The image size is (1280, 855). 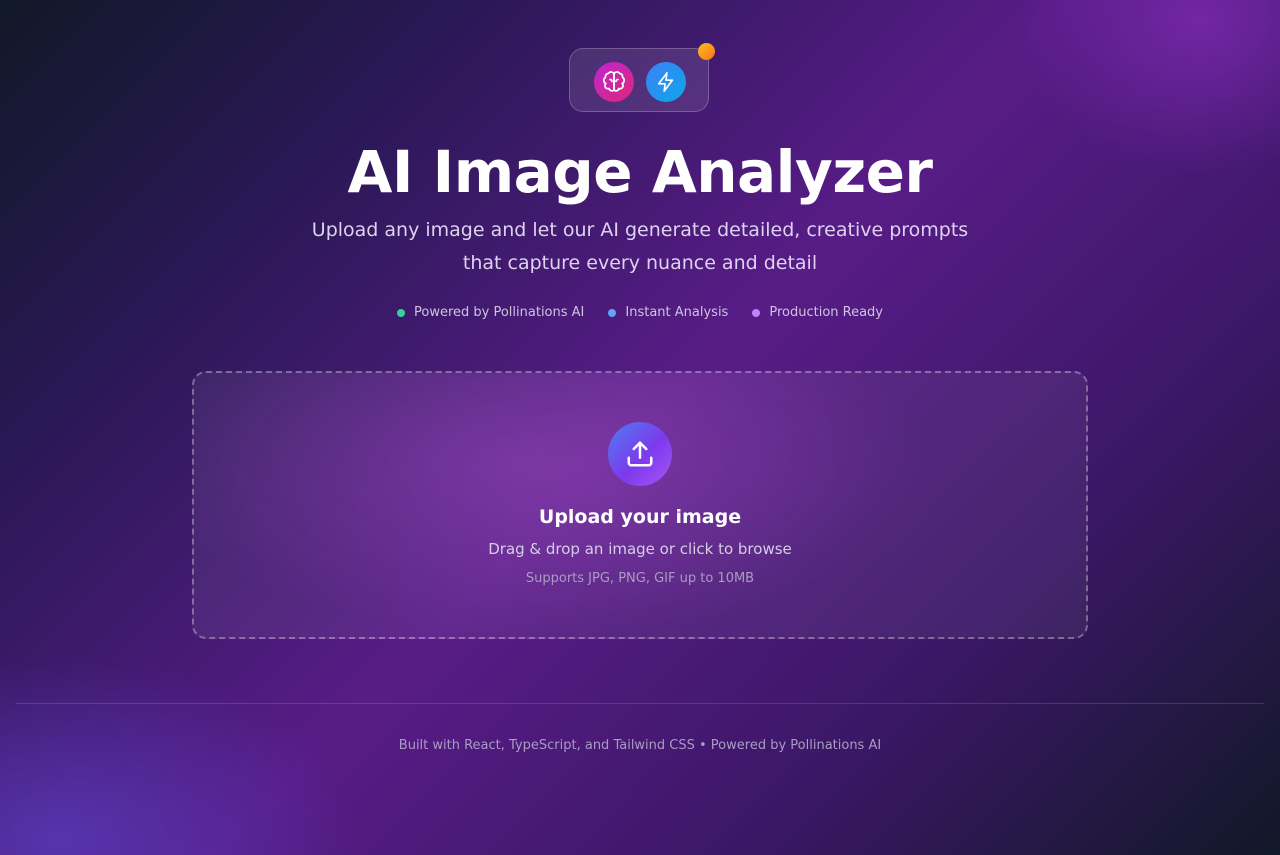 What do you see at coordinates (639, 80) in the screenshot?
I see `logo-badge` at bounding box center [639, 80].